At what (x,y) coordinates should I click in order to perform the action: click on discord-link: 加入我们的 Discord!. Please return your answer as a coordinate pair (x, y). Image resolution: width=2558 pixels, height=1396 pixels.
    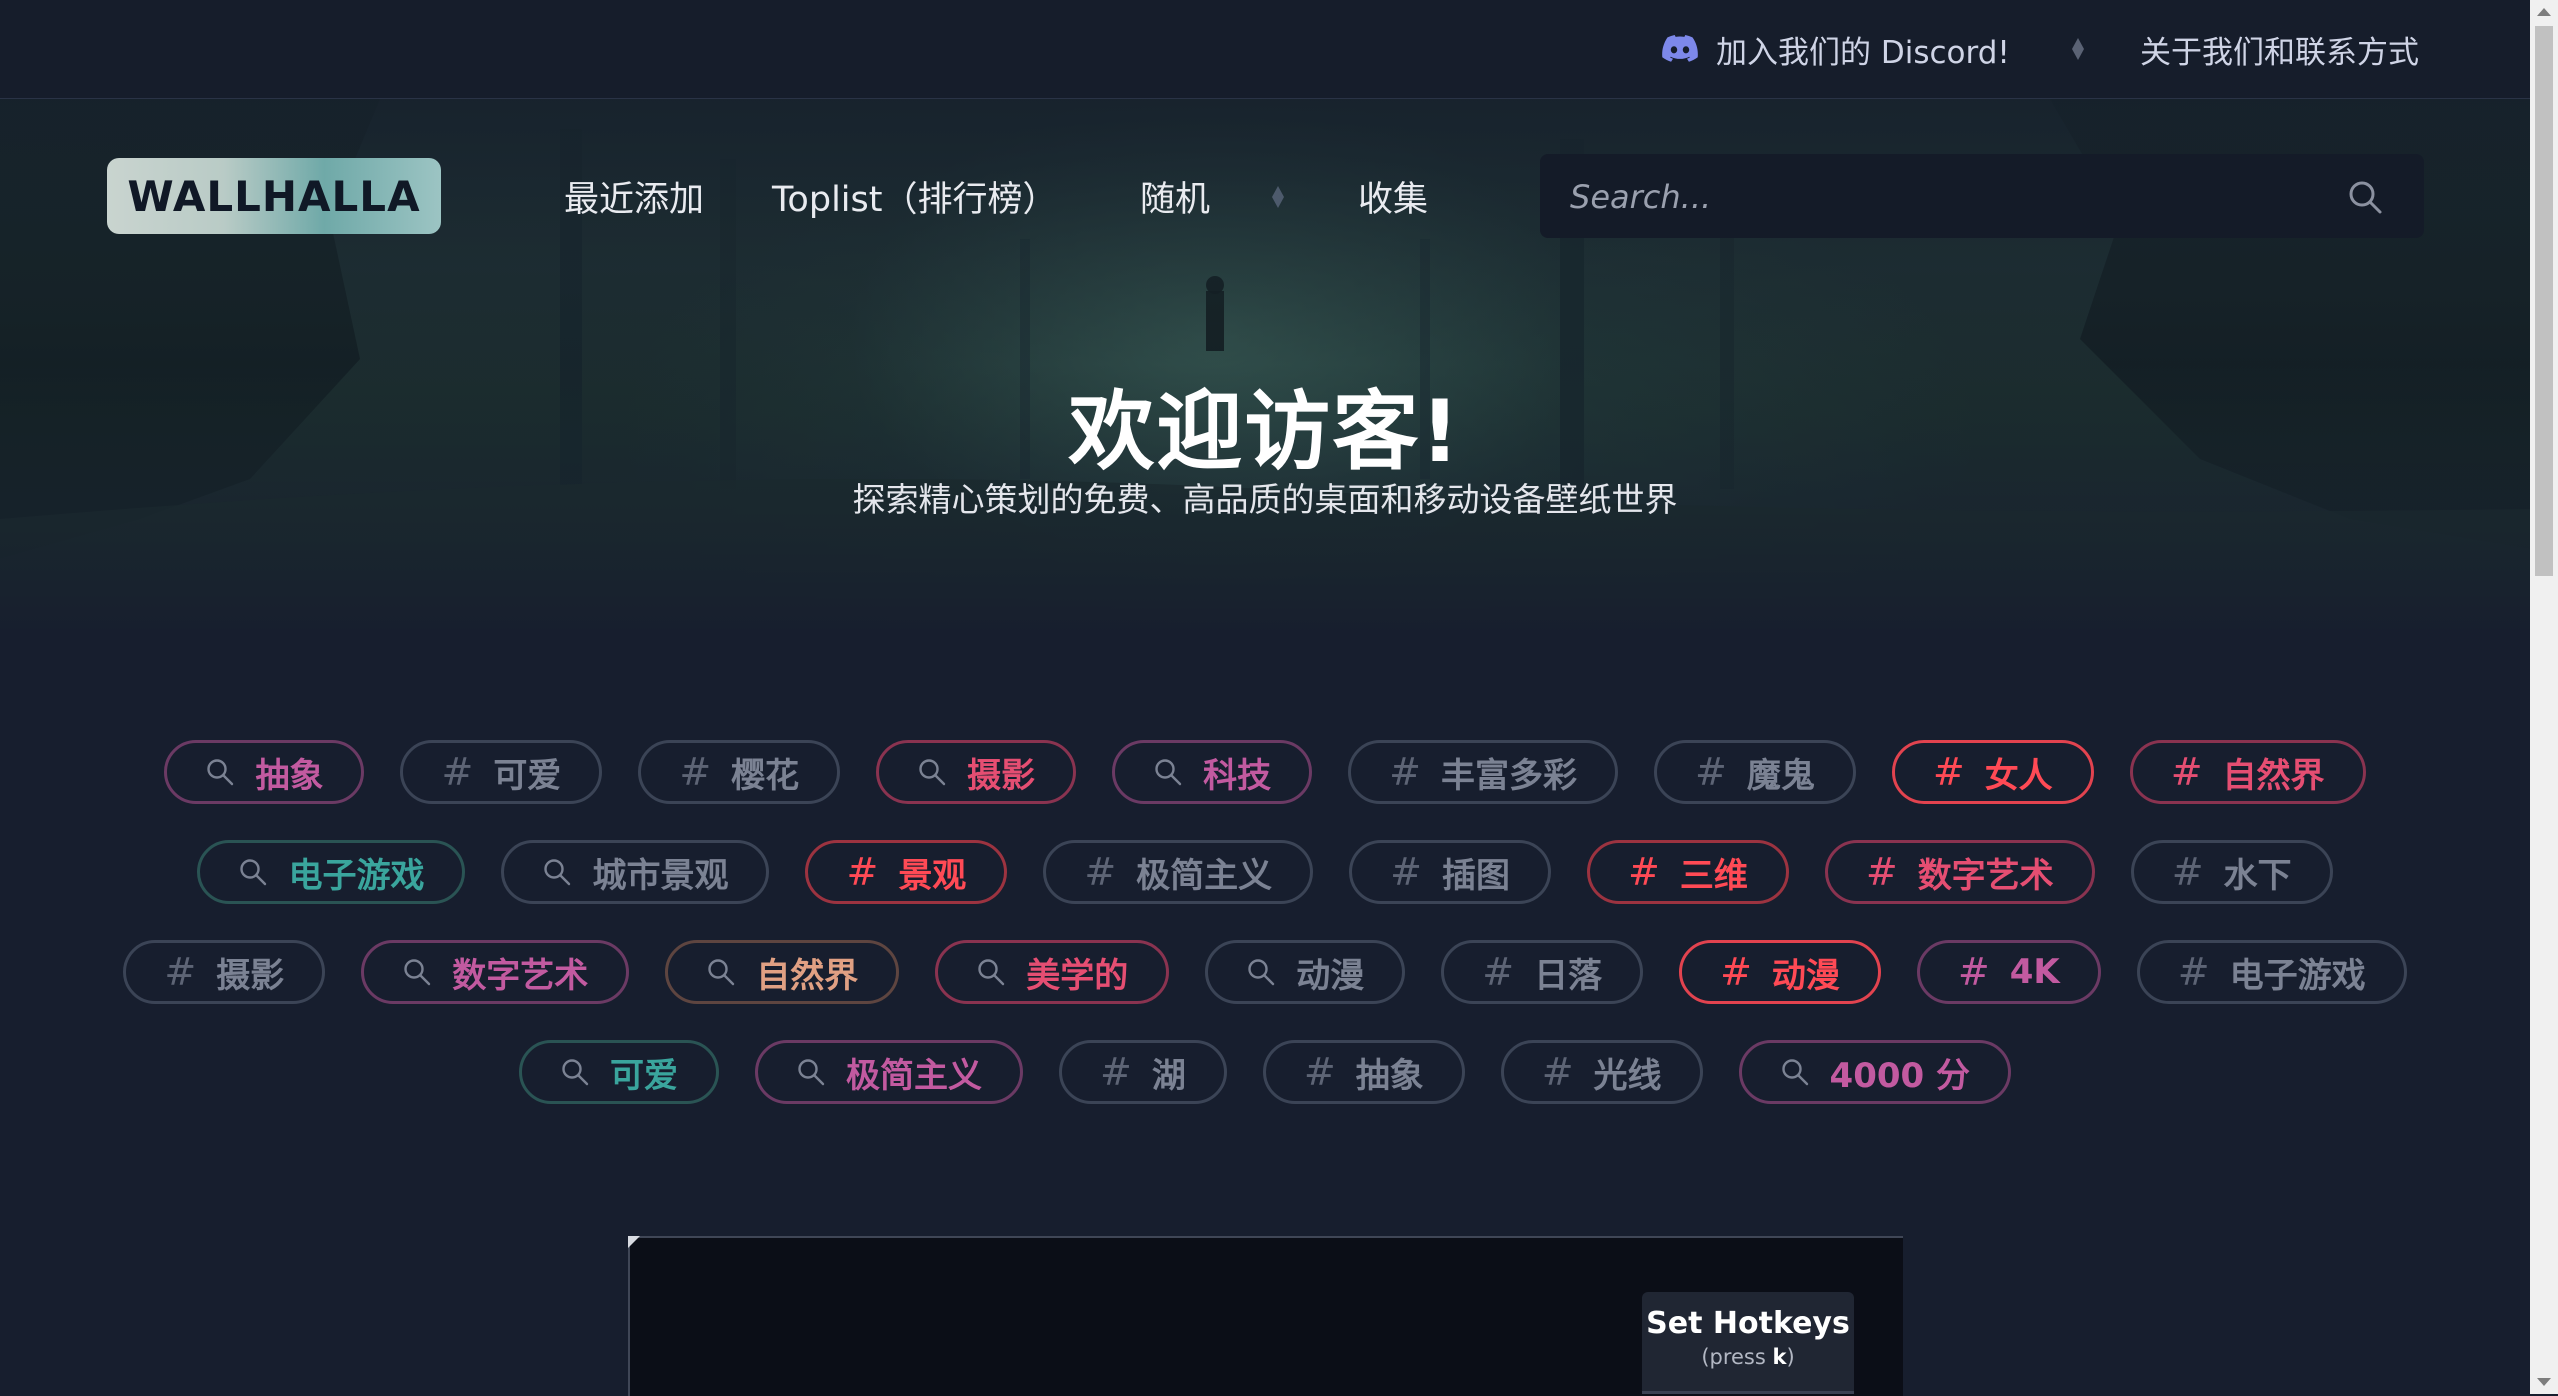
    Looking at the image, I should click on (1836, 49).